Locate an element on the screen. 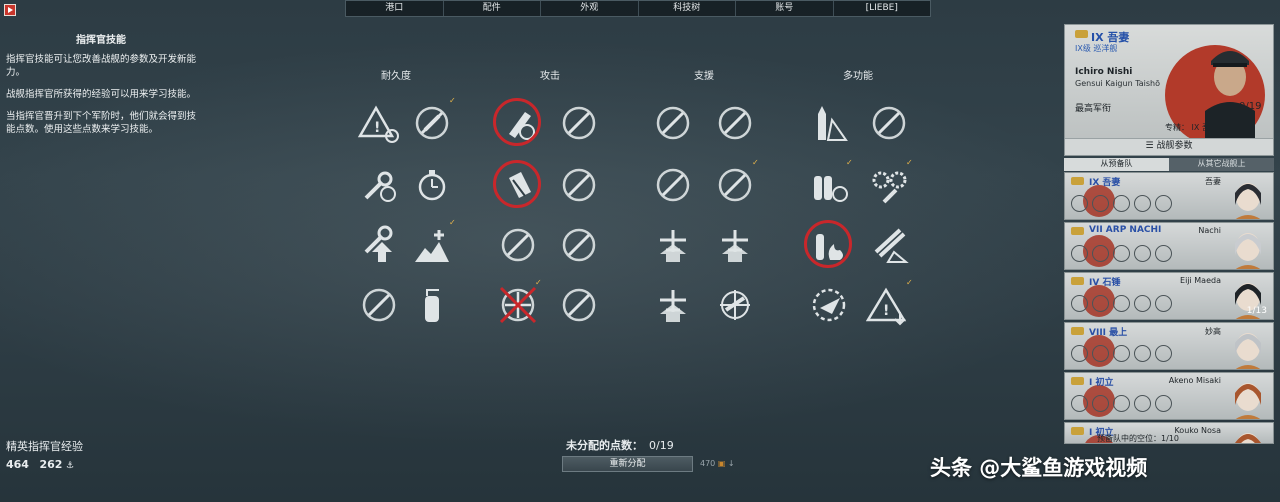 The width and height of the screenshot is (1280, 502). skill-warn-icon: ! is located at coordinates (379, 123).